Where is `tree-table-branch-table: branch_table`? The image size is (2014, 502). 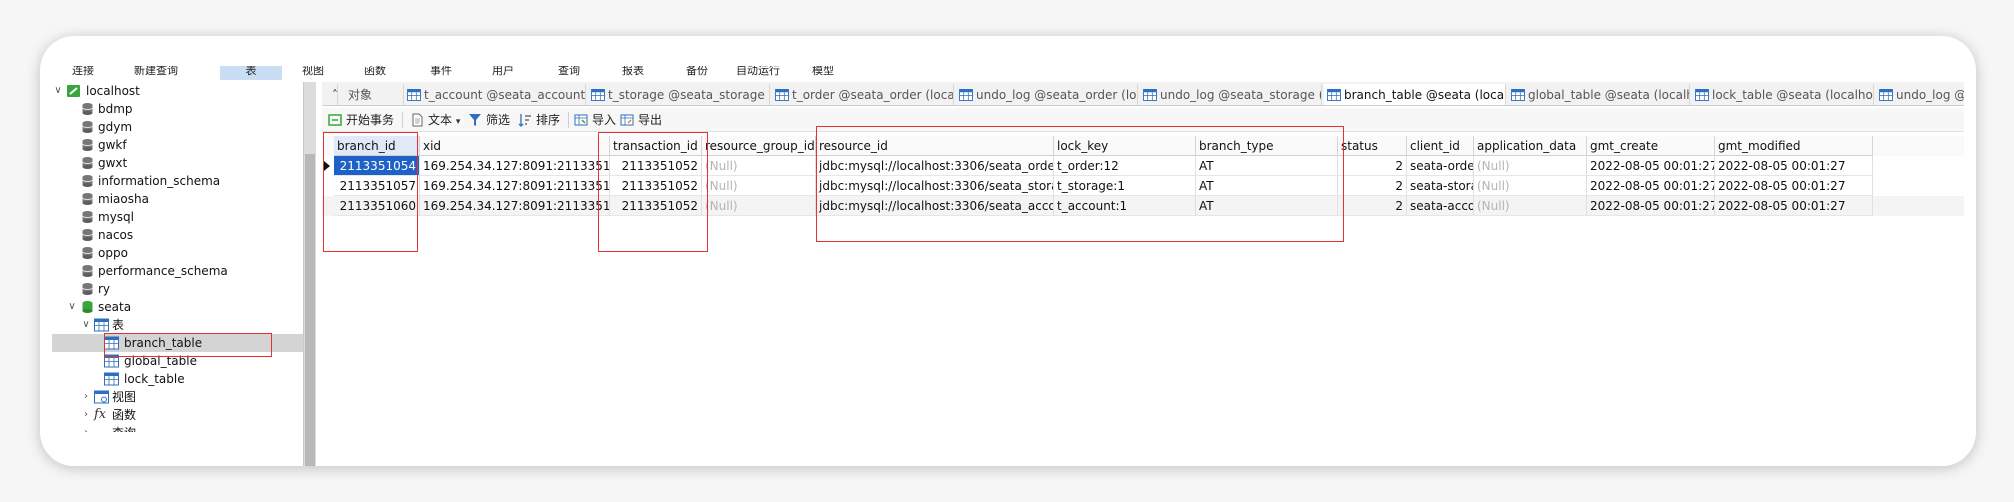 tree-table-branch-table: branch_table is located at coordinates (177, 343).